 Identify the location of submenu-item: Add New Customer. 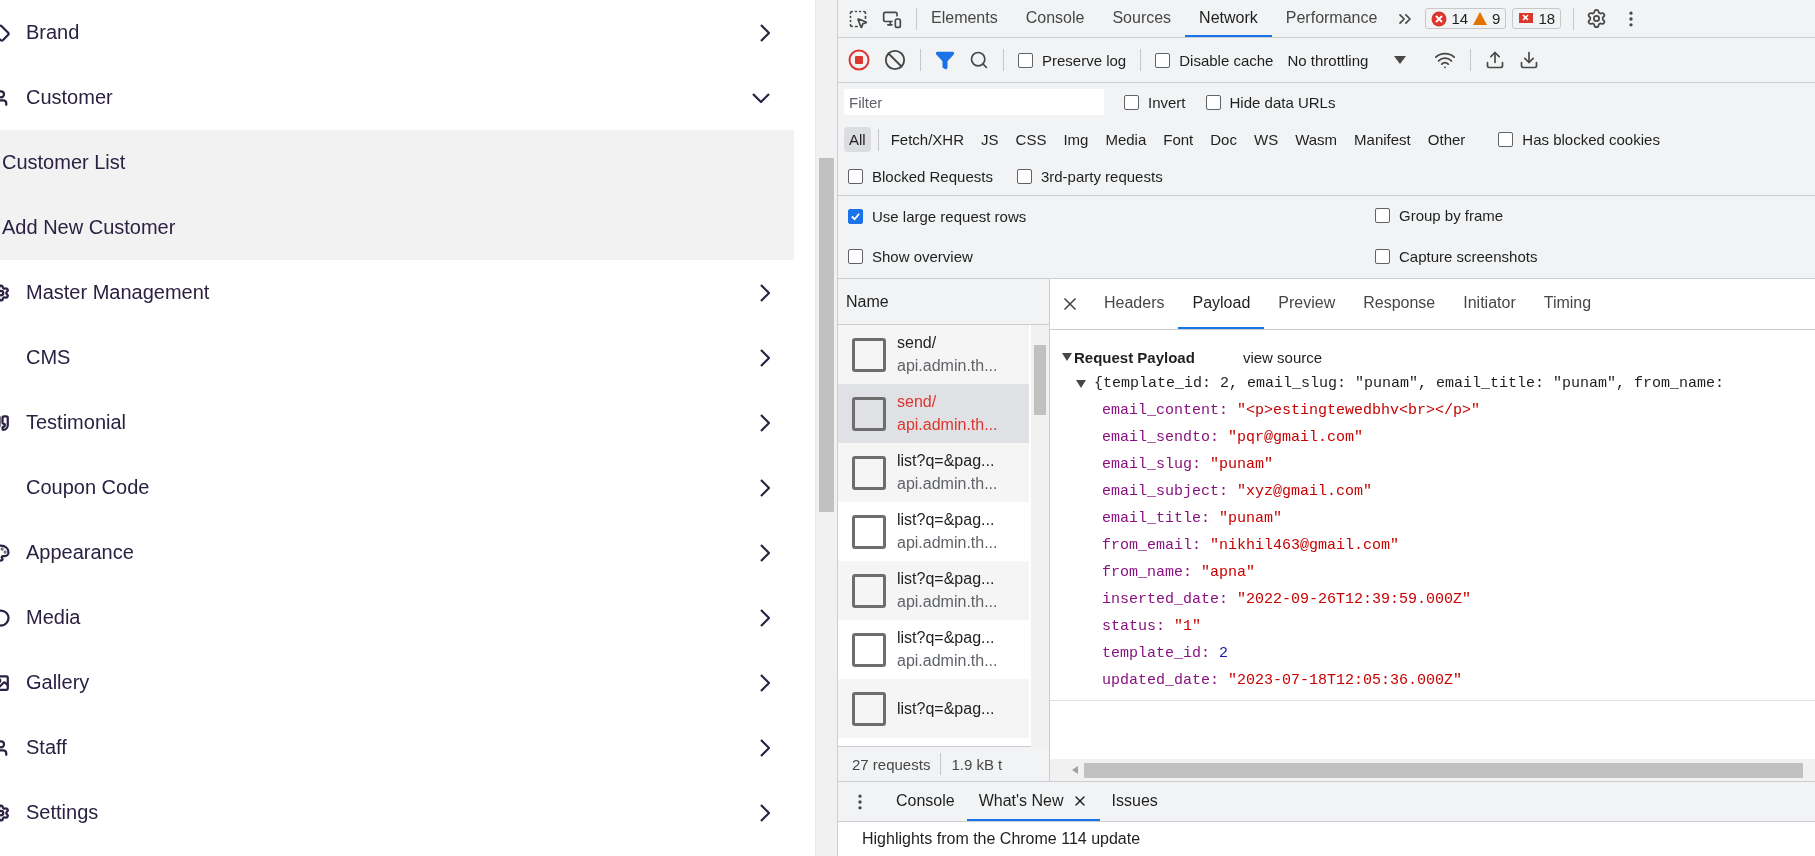
(397, 227).